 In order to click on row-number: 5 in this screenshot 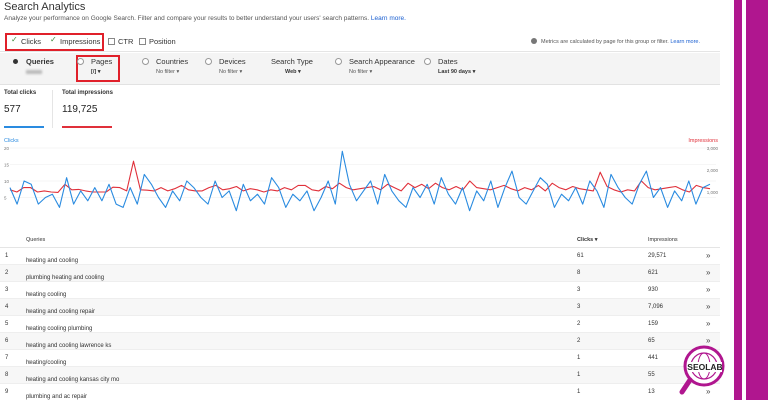, I will do `click(7, 324)`.